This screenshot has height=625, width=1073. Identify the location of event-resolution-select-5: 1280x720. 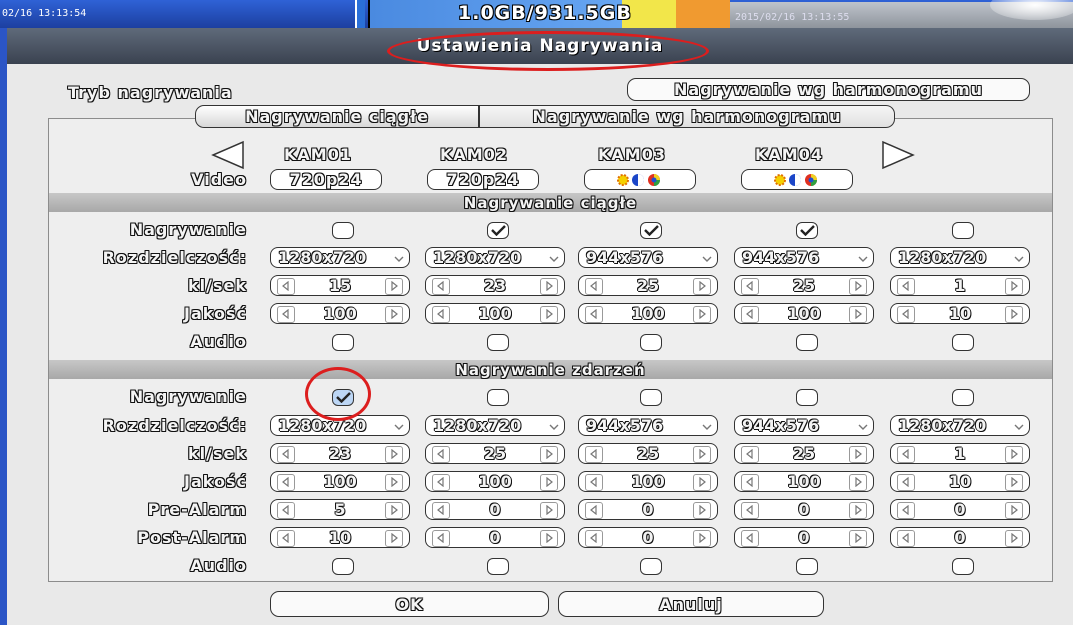
(960, 425).